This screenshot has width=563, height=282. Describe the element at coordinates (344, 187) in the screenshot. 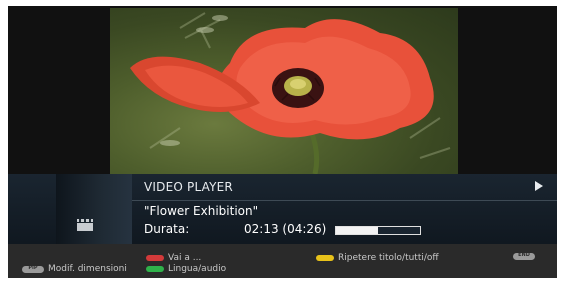

I see `player-header: VIDEO PLAYER` at that location.